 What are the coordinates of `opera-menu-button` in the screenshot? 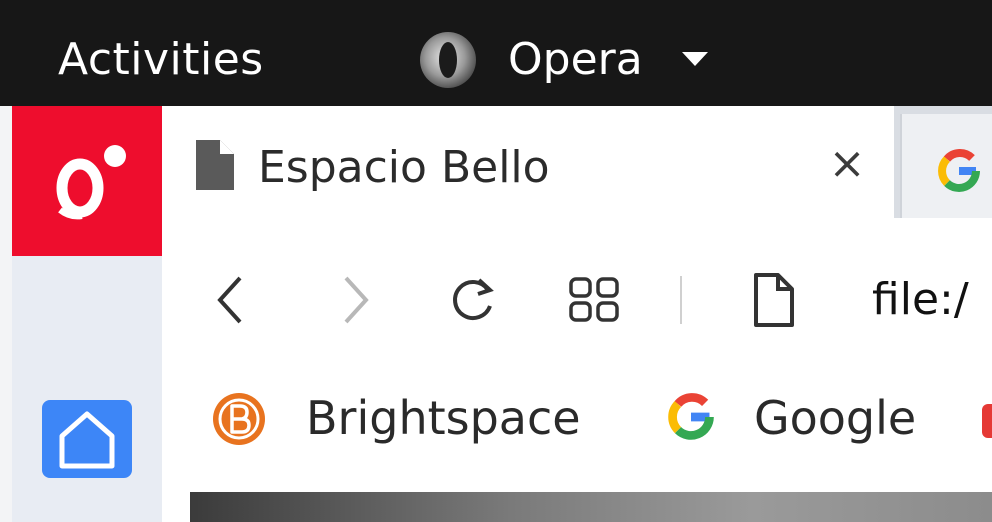 It's located at (87, 181).